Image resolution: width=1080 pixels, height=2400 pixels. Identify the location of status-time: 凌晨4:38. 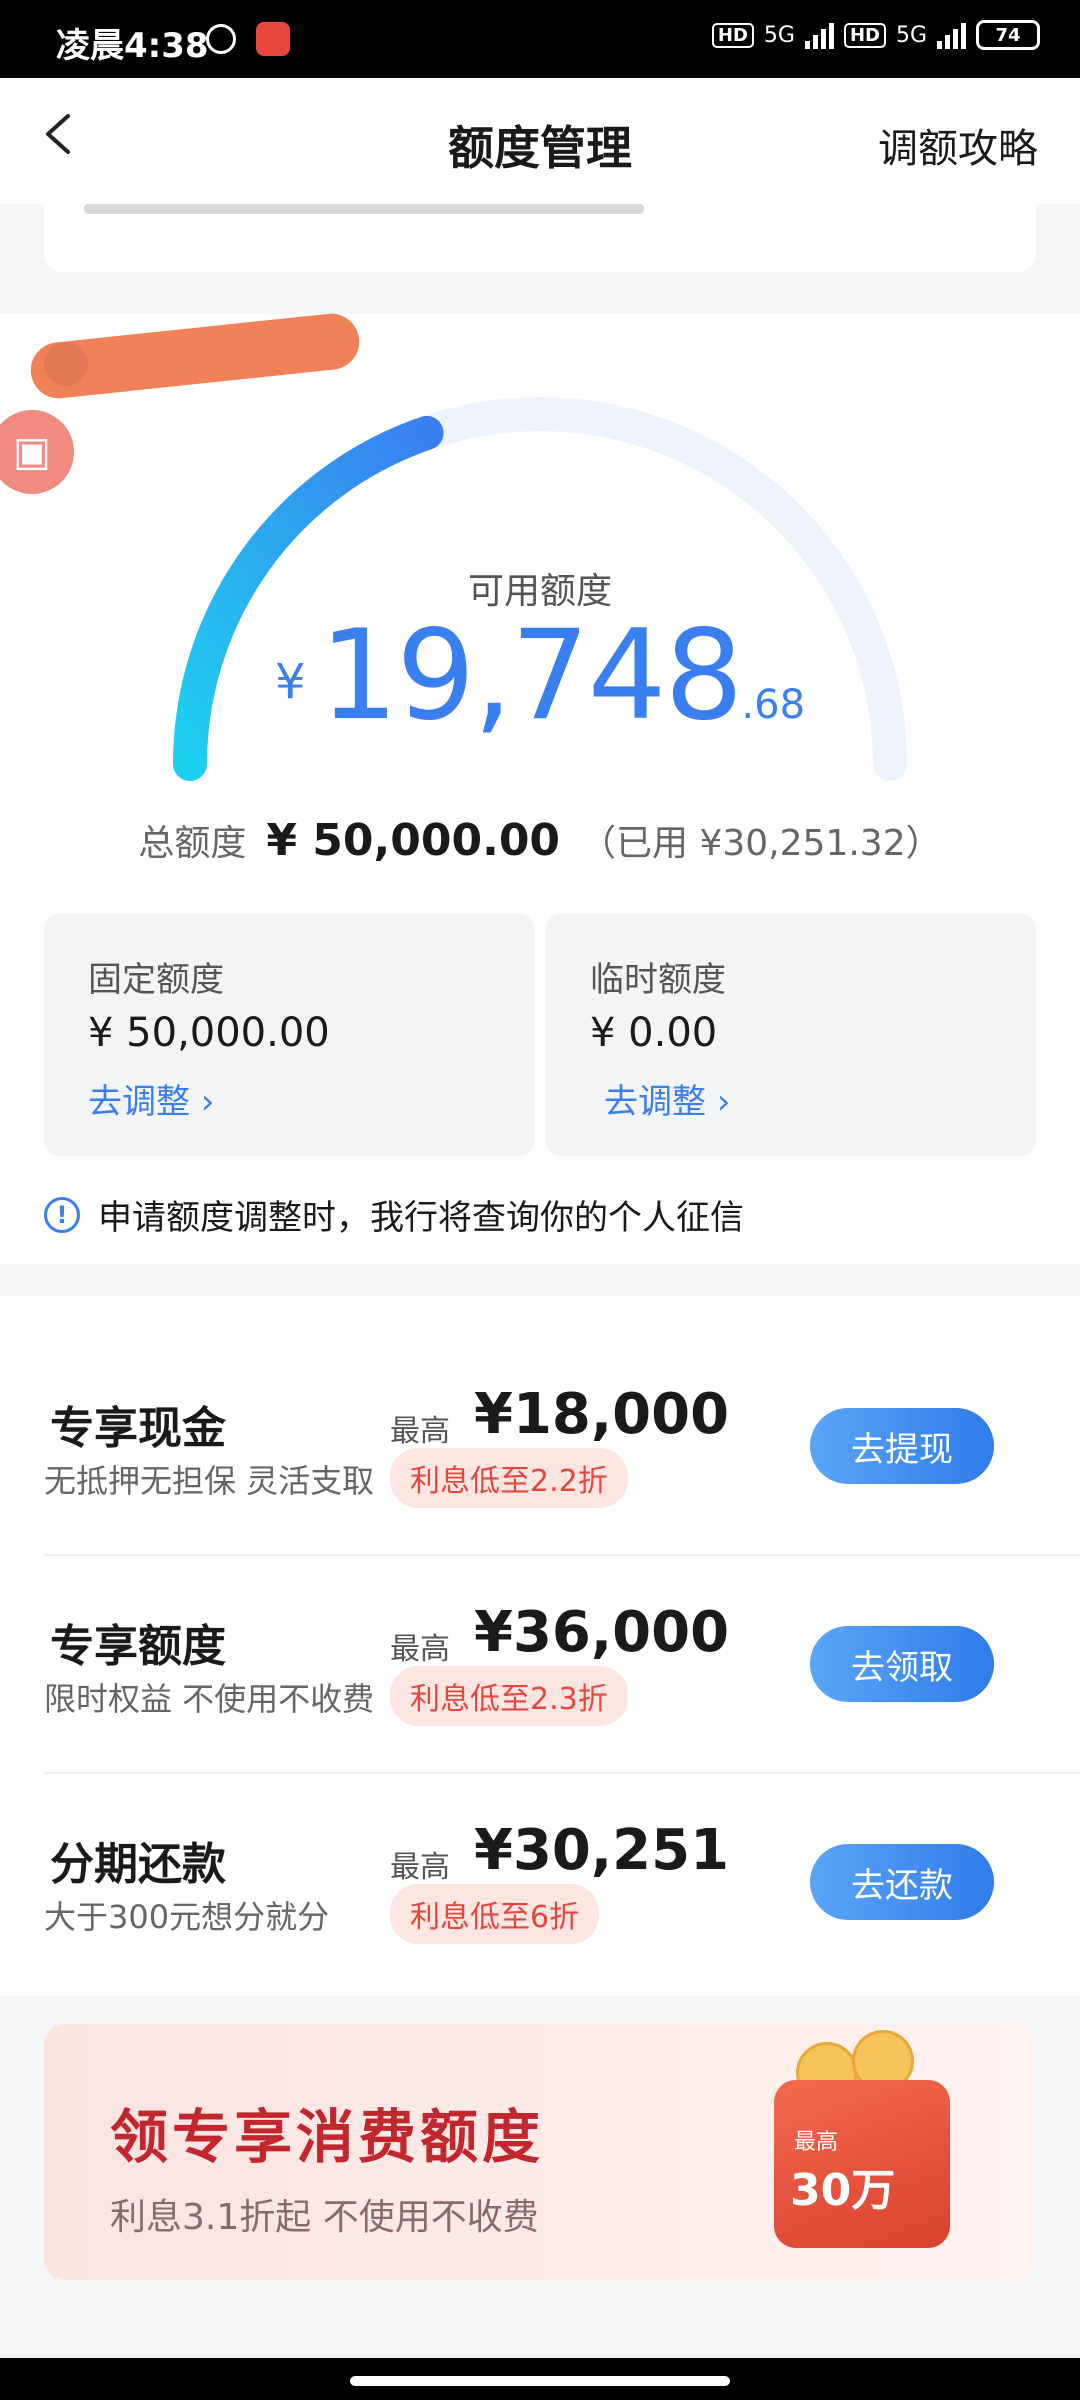
(132, 46).